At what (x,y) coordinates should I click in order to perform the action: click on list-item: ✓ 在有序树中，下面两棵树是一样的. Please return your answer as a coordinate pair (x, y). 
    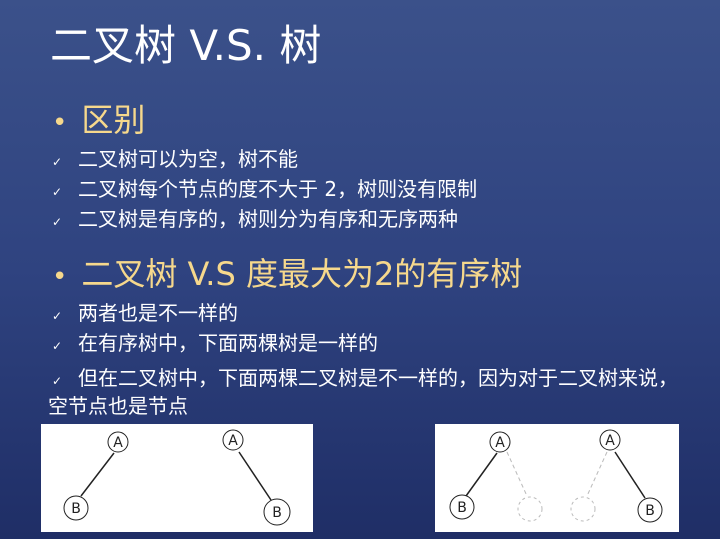
    Looking at the image, I should click on (215, 344).